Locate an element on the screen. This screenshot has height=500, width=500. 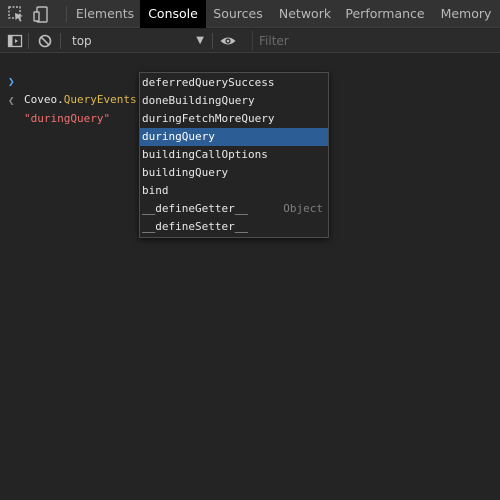
tab-elements: Elements is located at coordinates (105, 14).